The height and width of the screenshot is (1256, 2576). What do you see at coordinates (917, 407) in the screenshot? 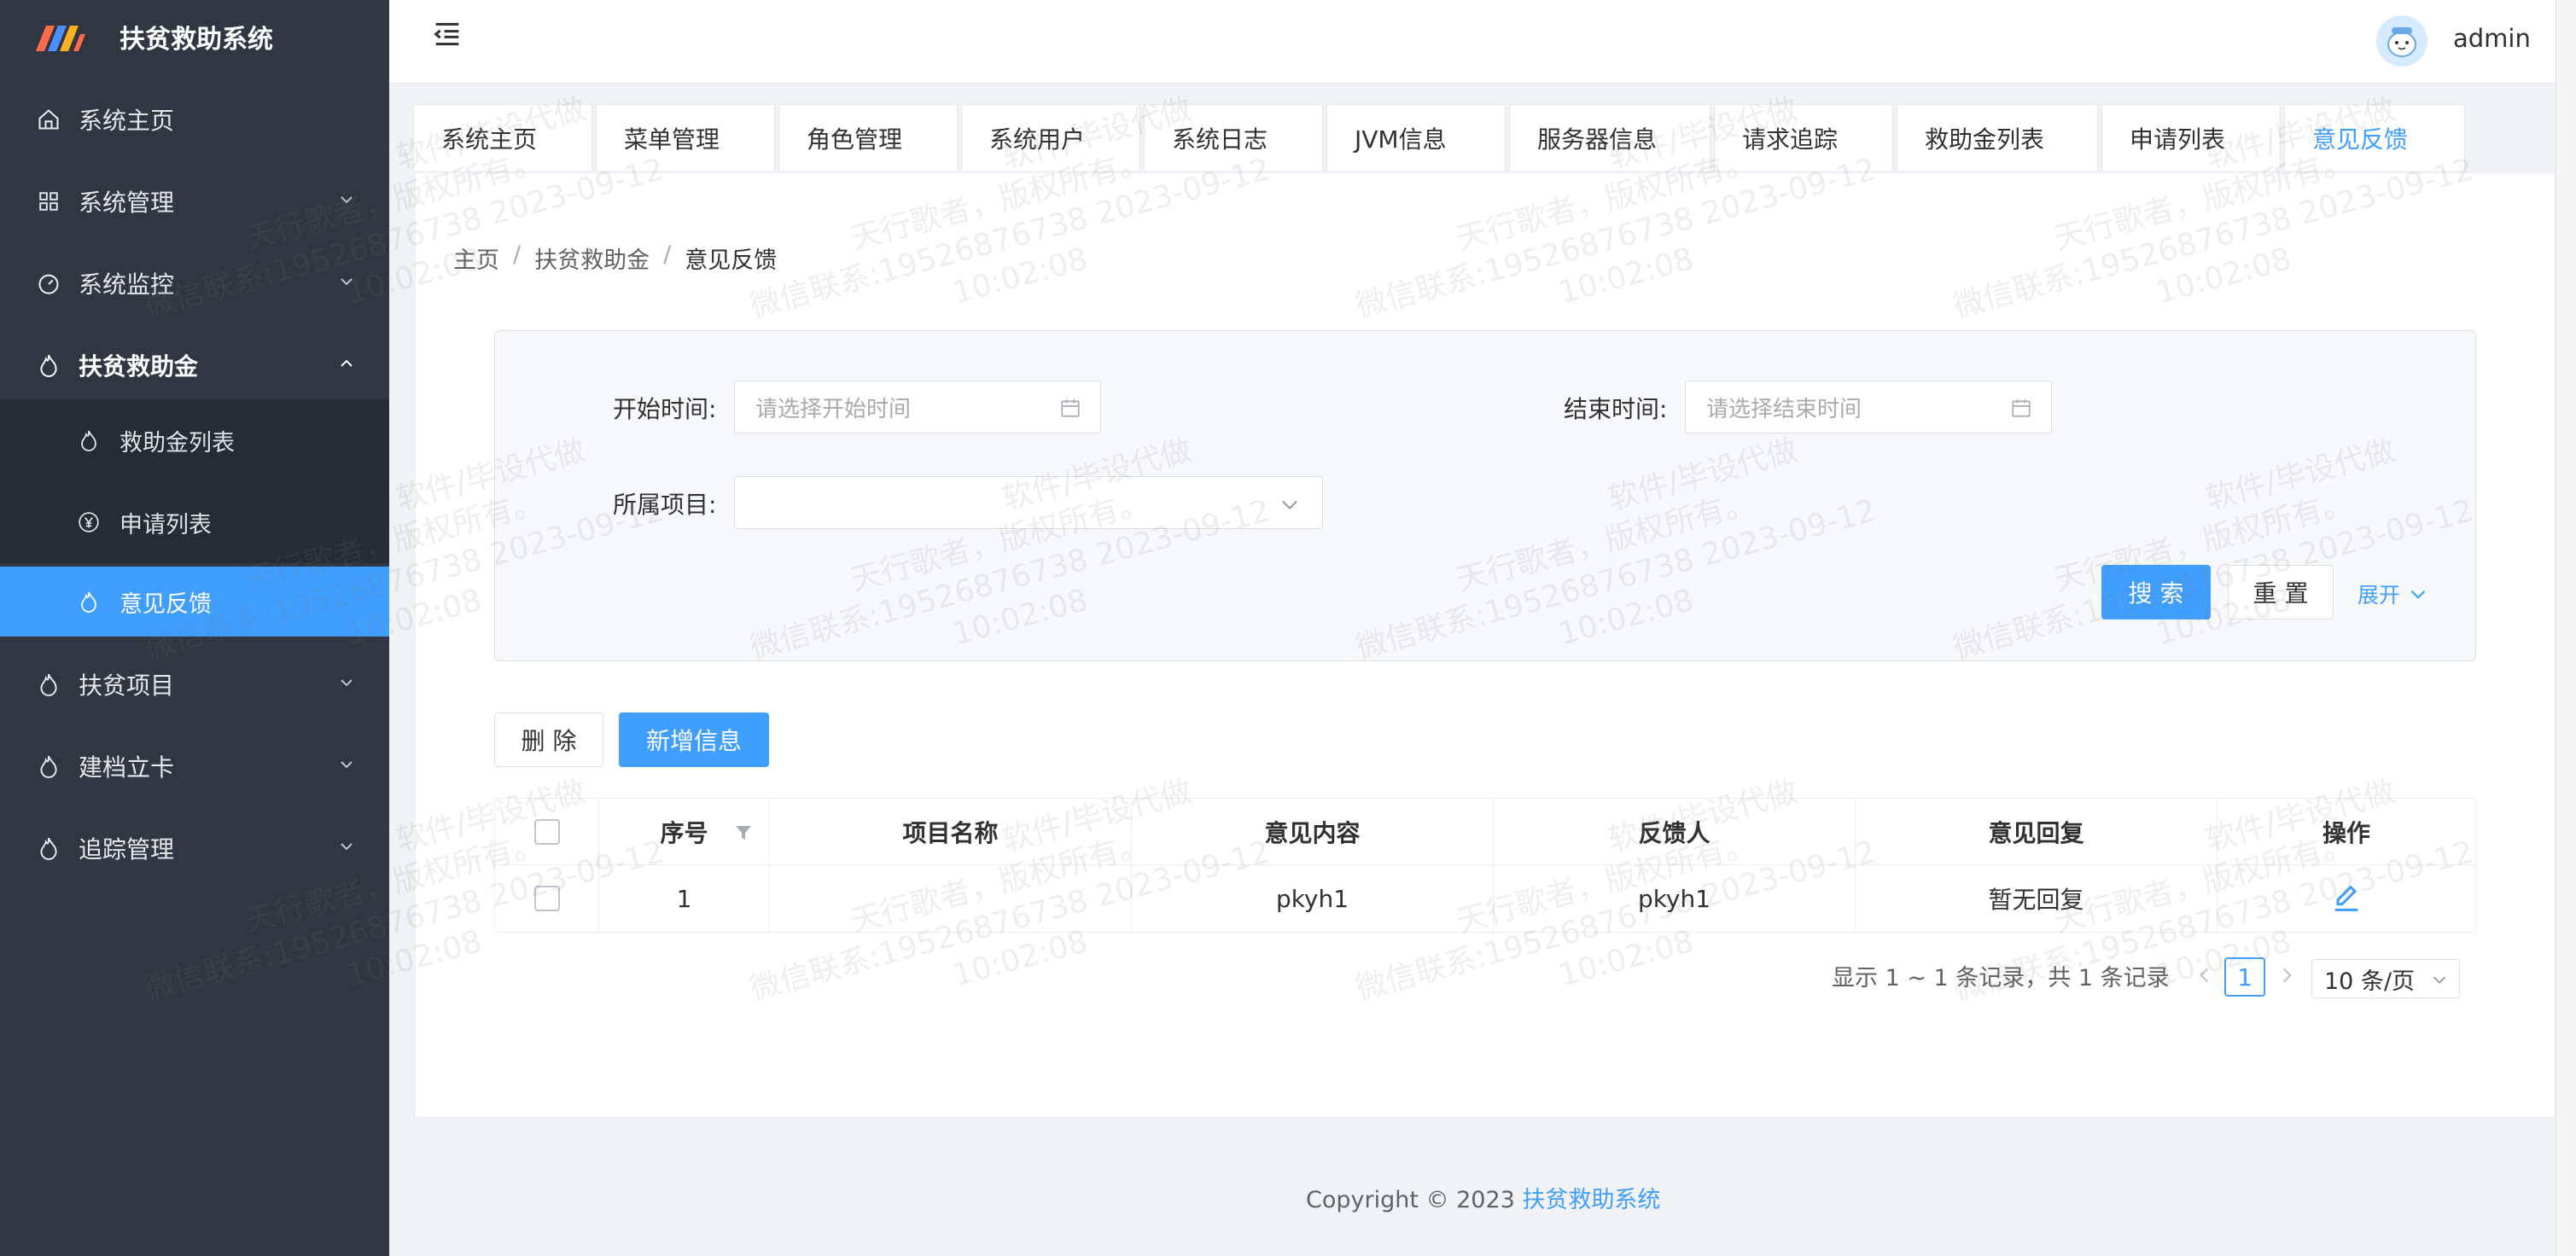
I see `start-time-input: 请选择开始时间` at bounding box center [917, 407].